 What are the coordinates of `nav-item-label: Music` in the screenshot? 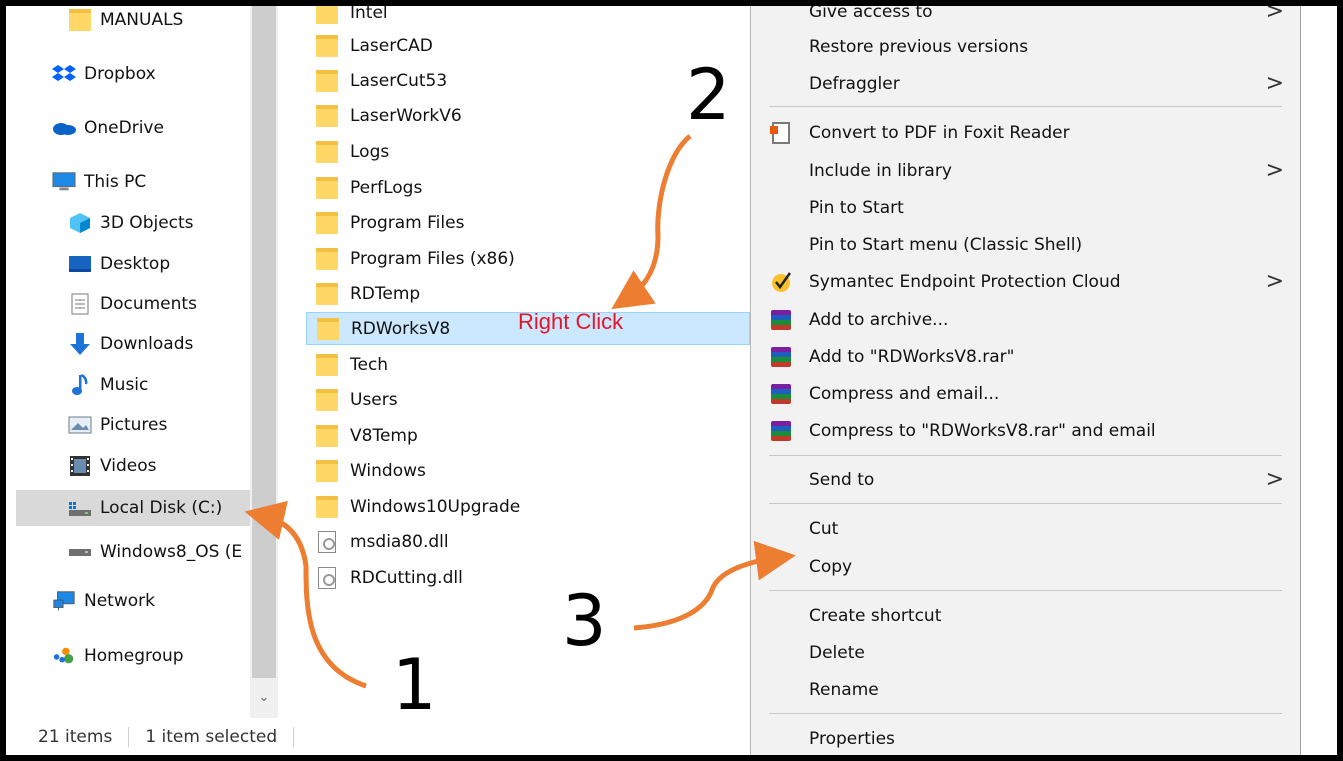 It's located at (124, 385).